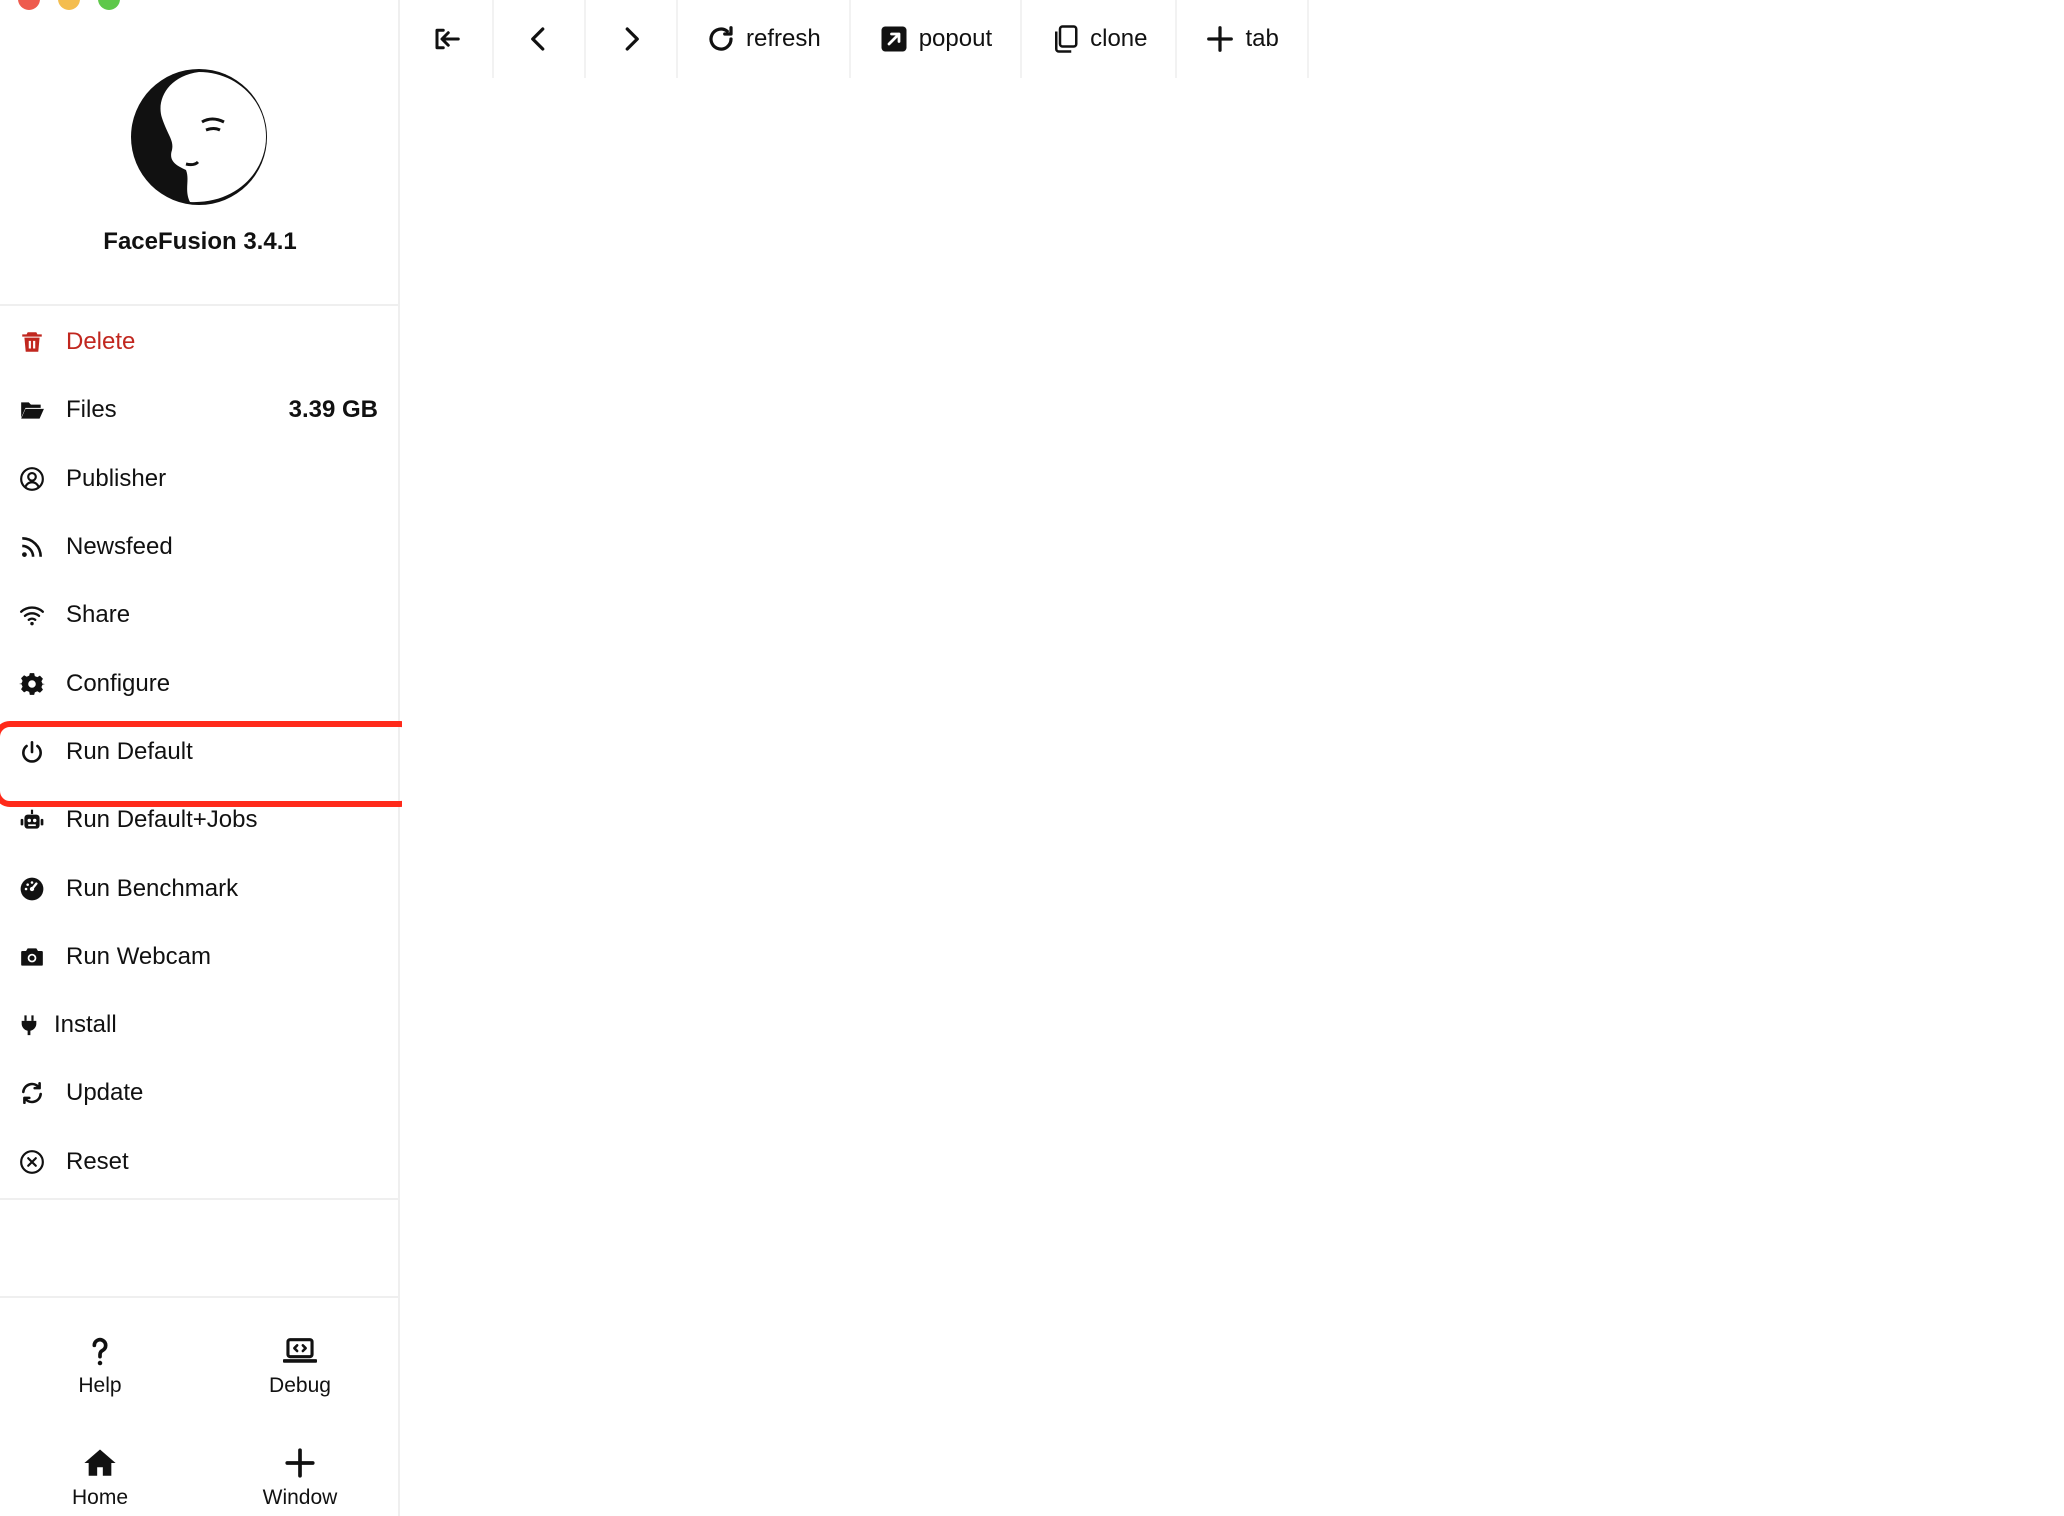 The image size is (2064, 1516). Describe the element at coordinates (300, 1497) in the screenshot. I see `window-label: Window` at that location.